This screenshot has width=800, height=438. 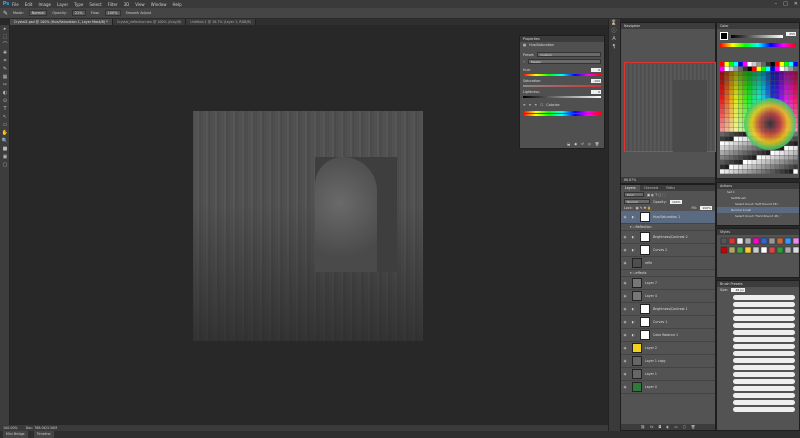 What do you see at coordinates (5, 61) in the screenshot?
I see `crop-tool-icon: ⌗` at bounding box center [5, 61].